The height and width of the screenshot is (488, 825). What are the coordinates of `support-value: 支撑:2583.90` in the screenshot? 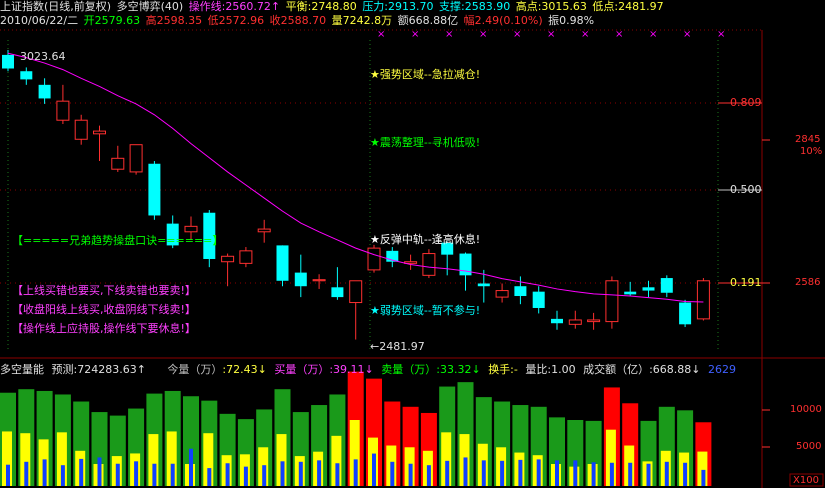 It's located at (475, 6).